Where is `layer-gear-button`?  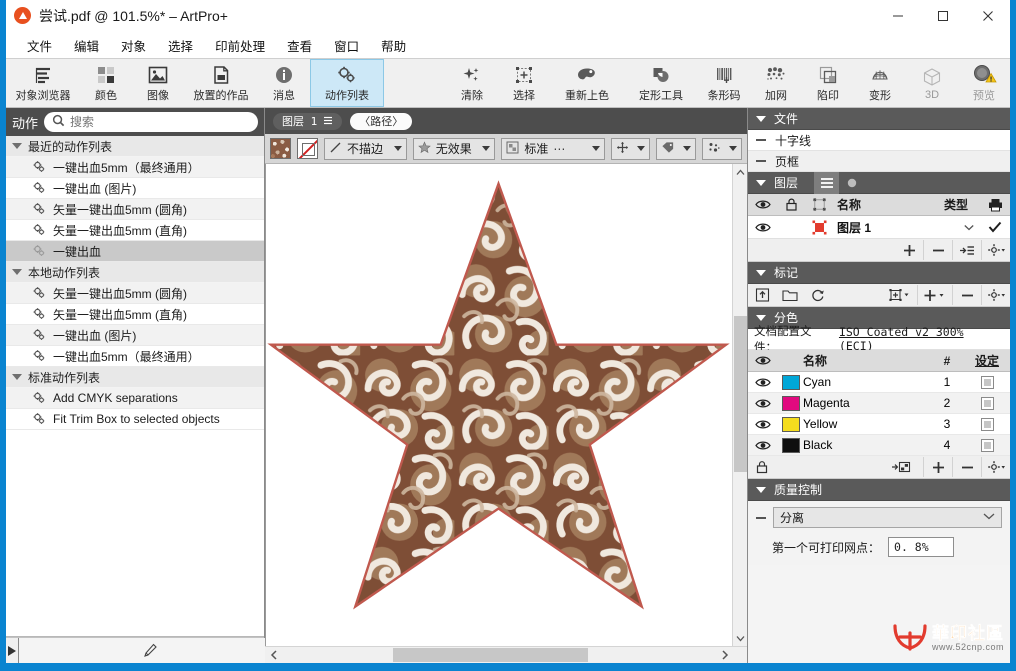 layer-gear-button is located at coordinates (996, 250).